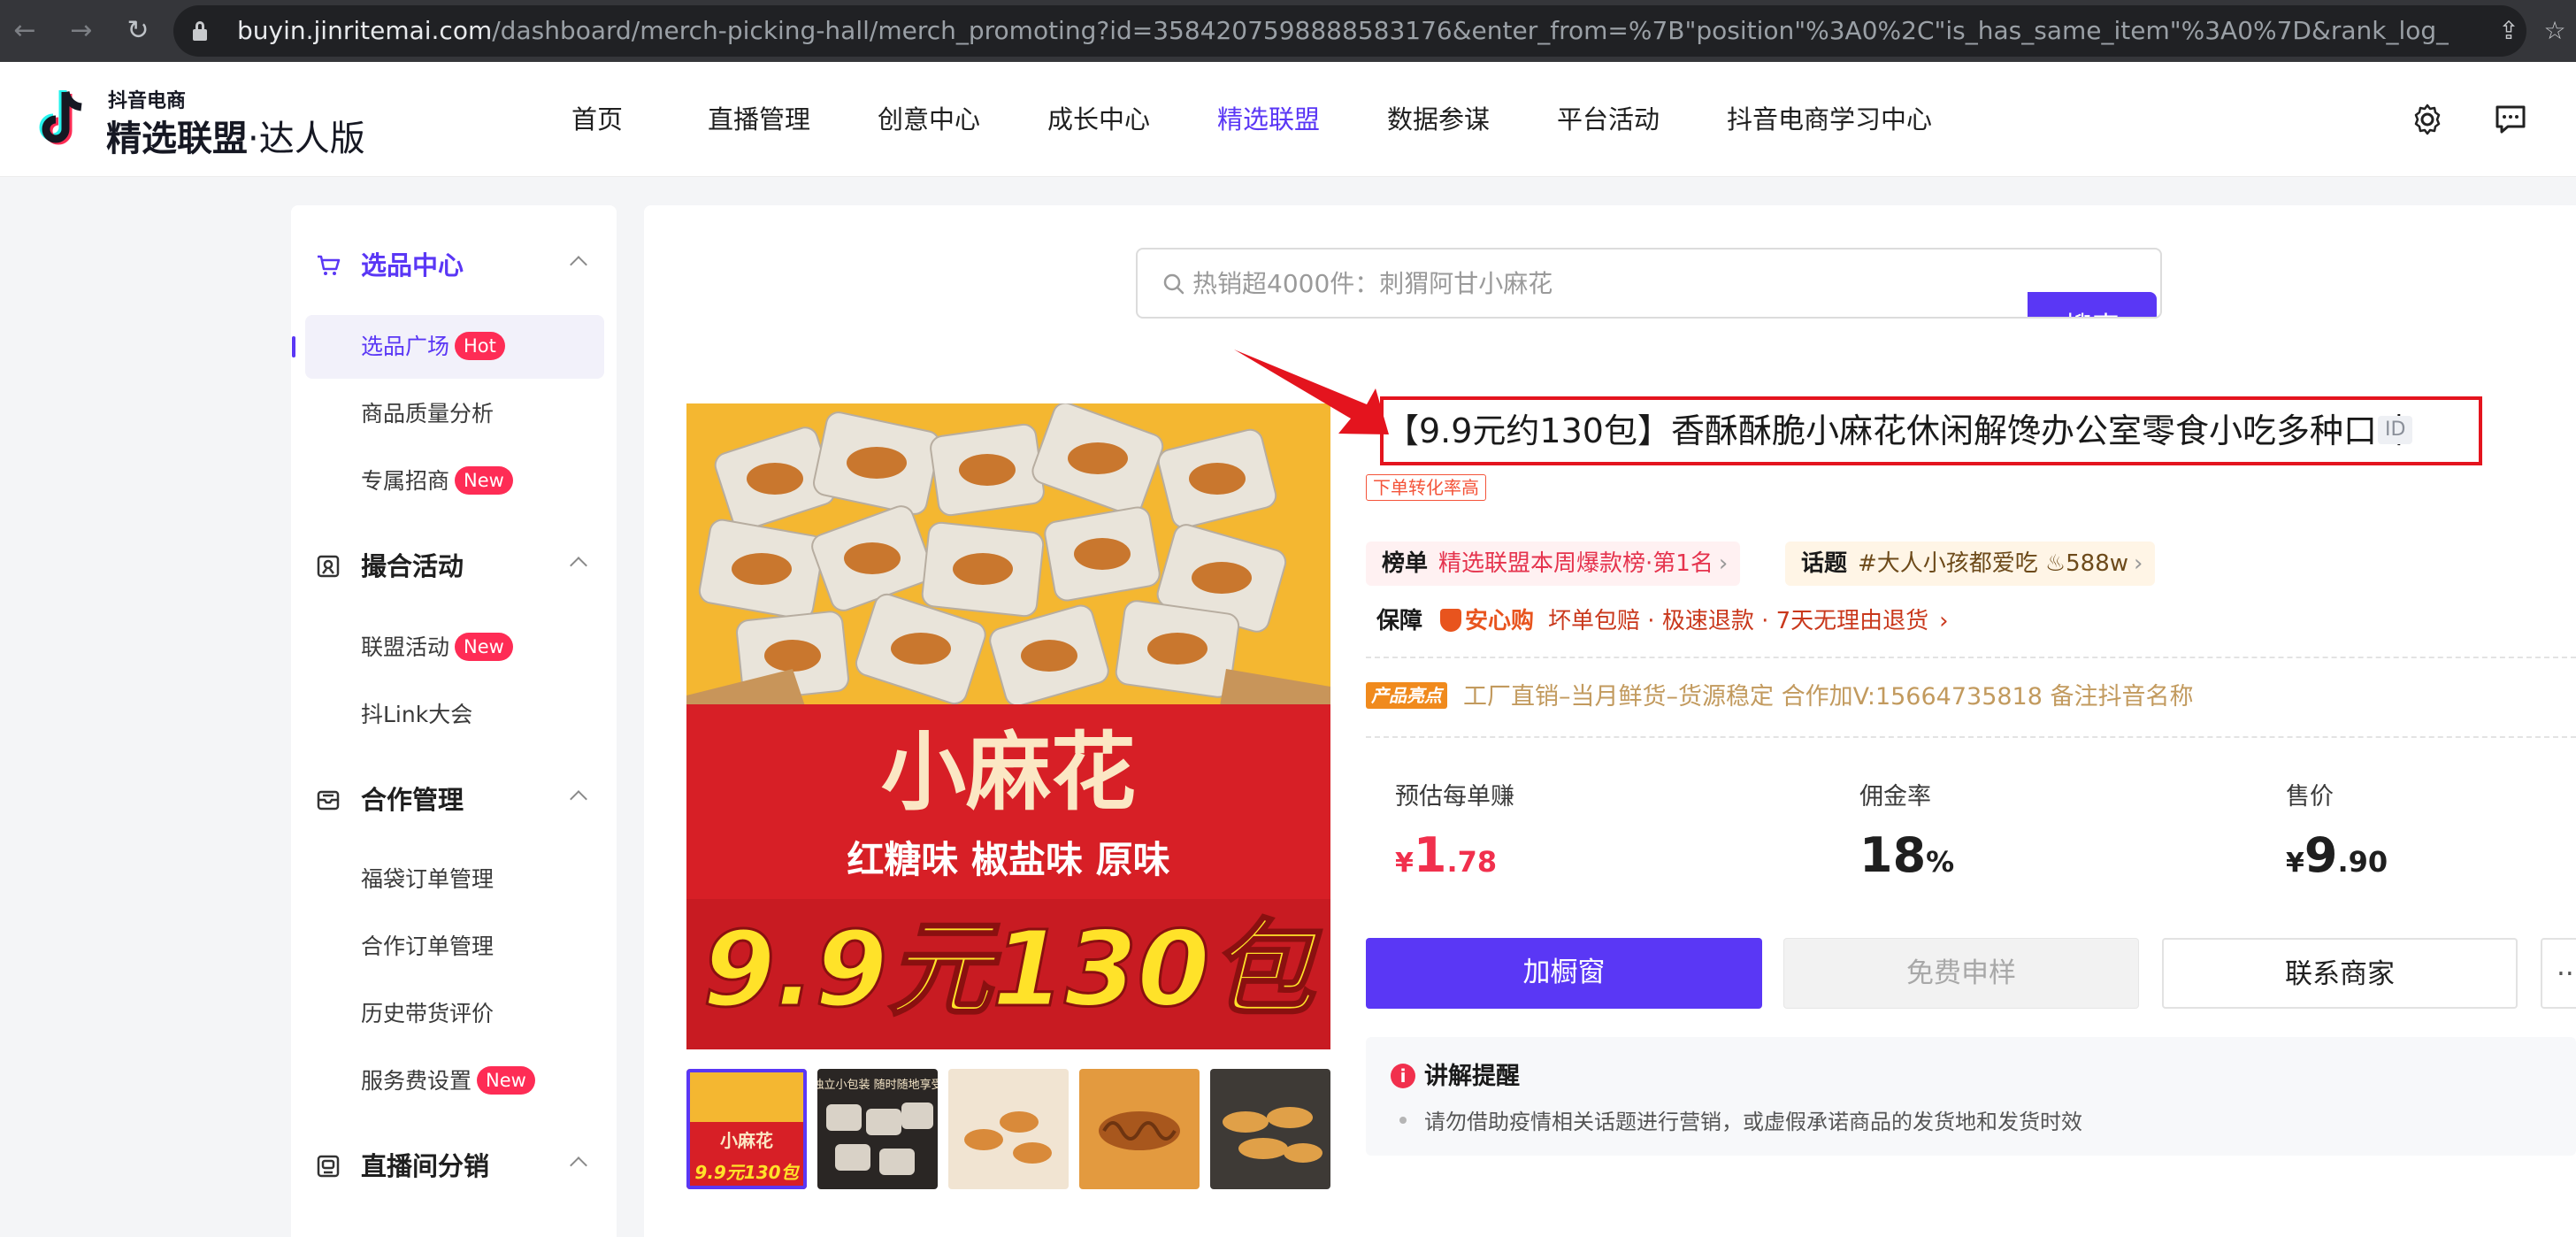 This screenshot has height=1237, width=2576. What do you see at coordinates (1173, 284) in the screenshot?
I see `search-icon` at bounding box center [1173, 284].